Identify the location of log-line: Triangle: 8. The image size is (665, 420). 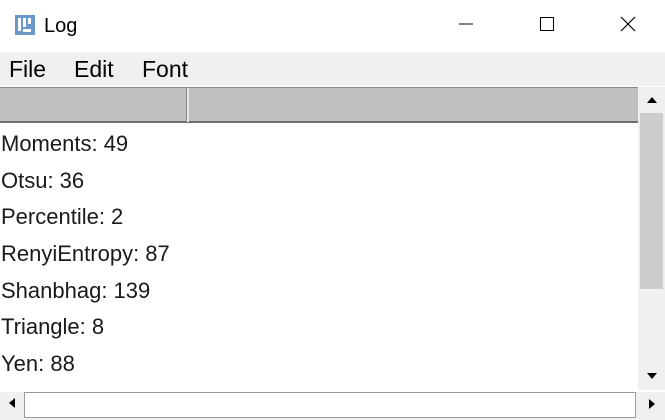
(53, 326).